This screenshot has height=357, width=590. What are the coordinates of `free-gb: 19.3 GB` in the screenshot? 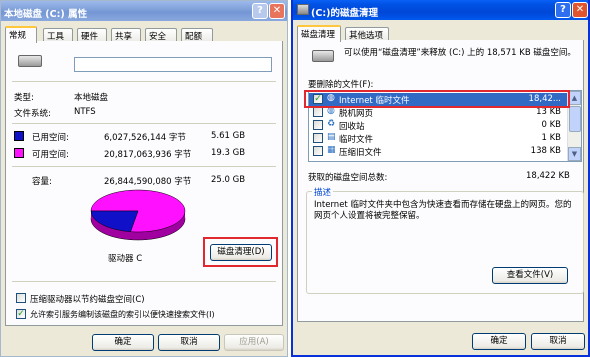 It's located at (228, 153).